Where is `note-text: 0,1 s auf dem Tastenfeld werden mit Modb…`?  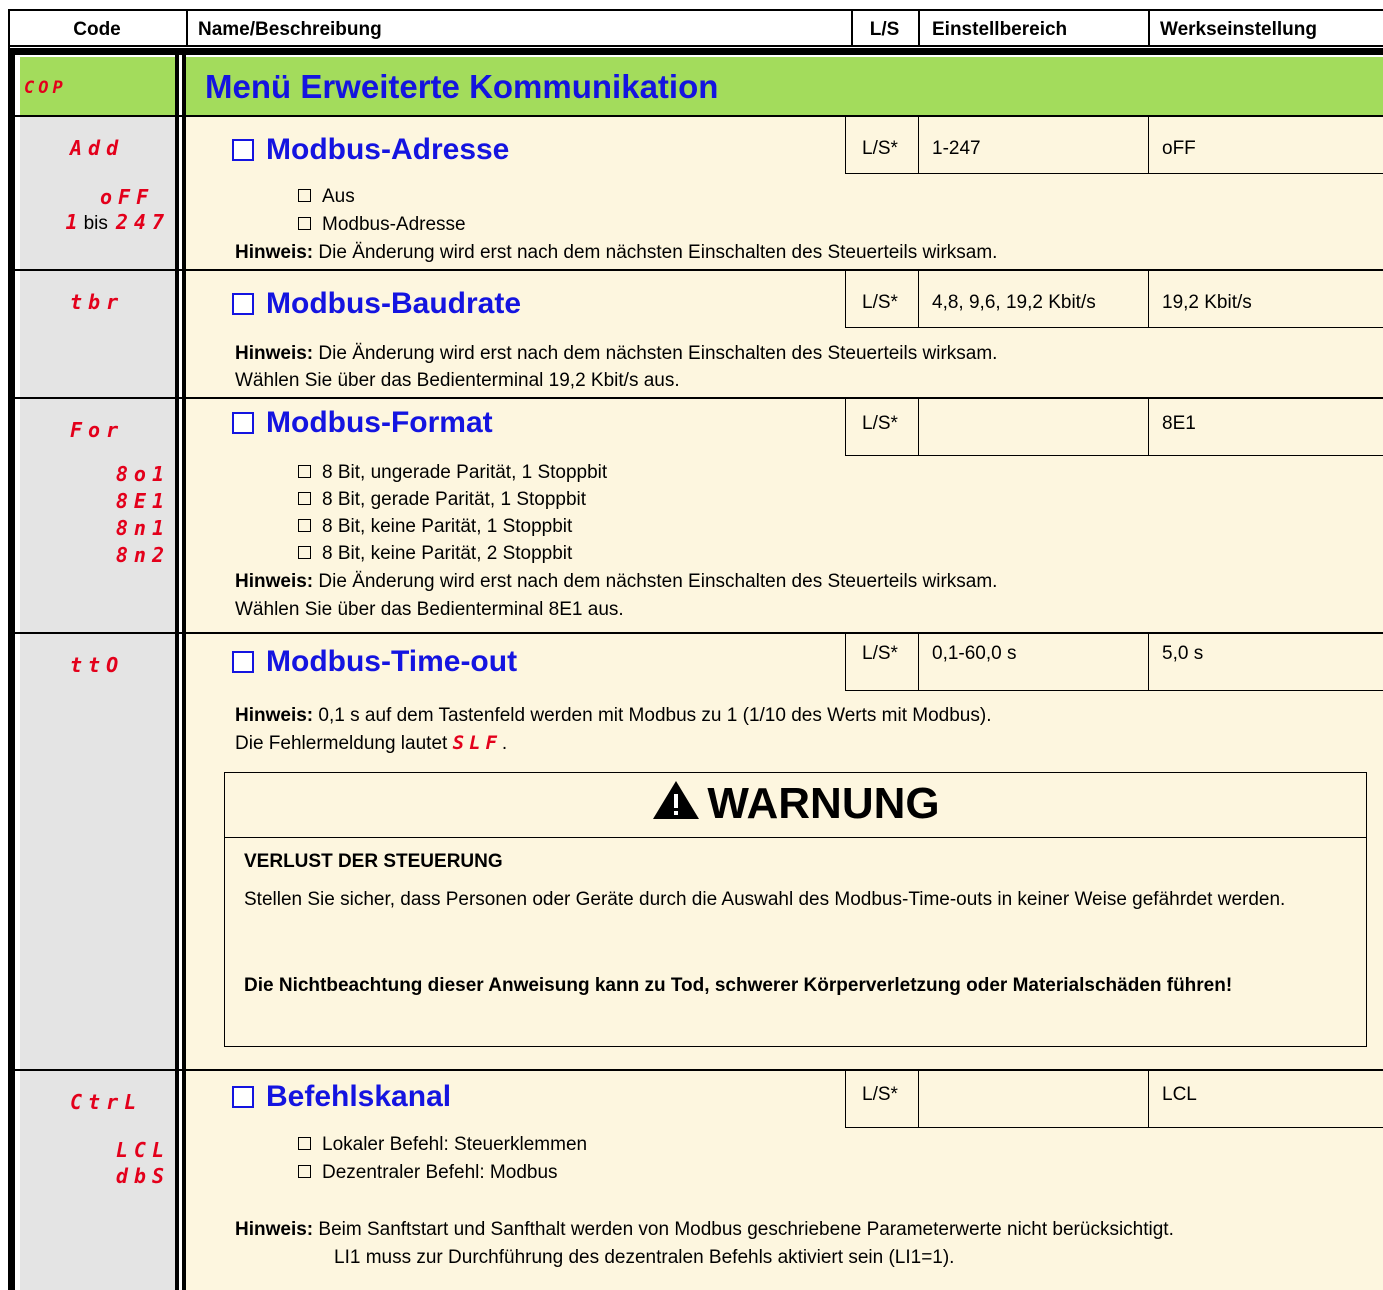 note-text: 0,1 s auf dem Tastenfeld werden mit Modb… is located at coordinates (655, 715).